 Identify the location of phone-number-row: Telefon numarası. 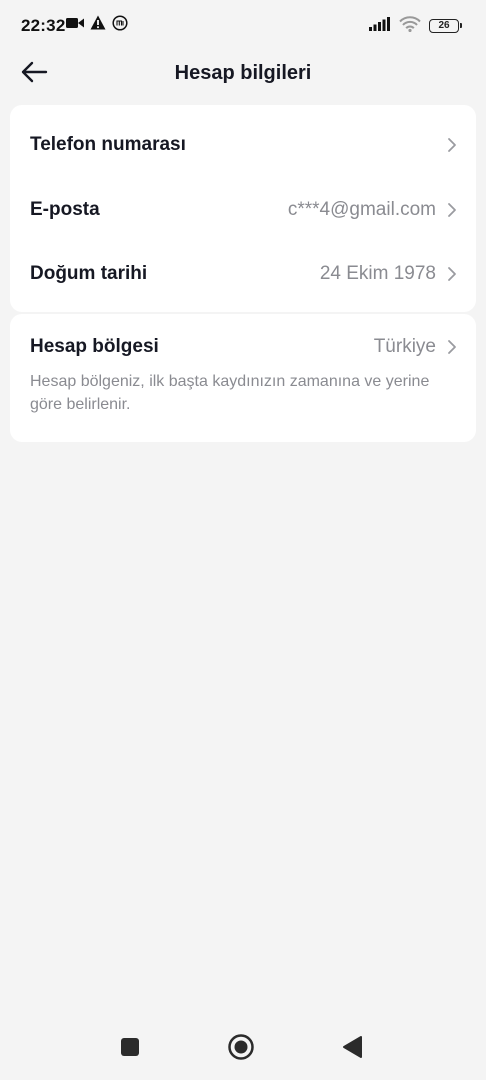
(243, 145).